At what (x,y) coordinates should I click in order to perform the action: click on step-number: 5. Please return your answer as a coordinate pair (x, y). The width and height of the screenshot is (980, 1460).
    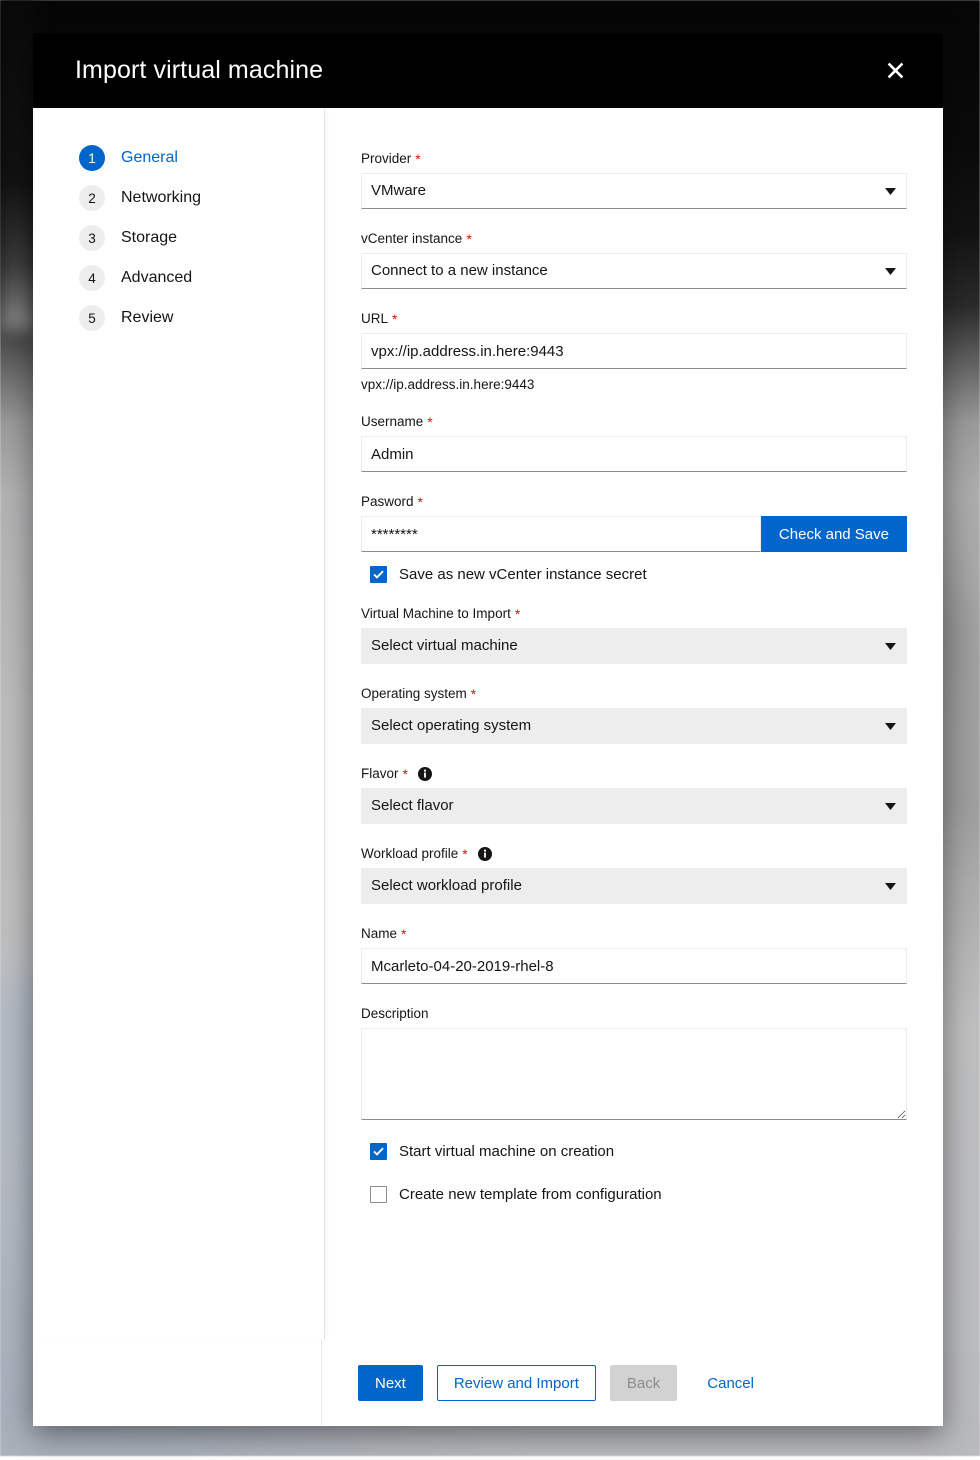
    Looking at the image, I should click on (92, 318).